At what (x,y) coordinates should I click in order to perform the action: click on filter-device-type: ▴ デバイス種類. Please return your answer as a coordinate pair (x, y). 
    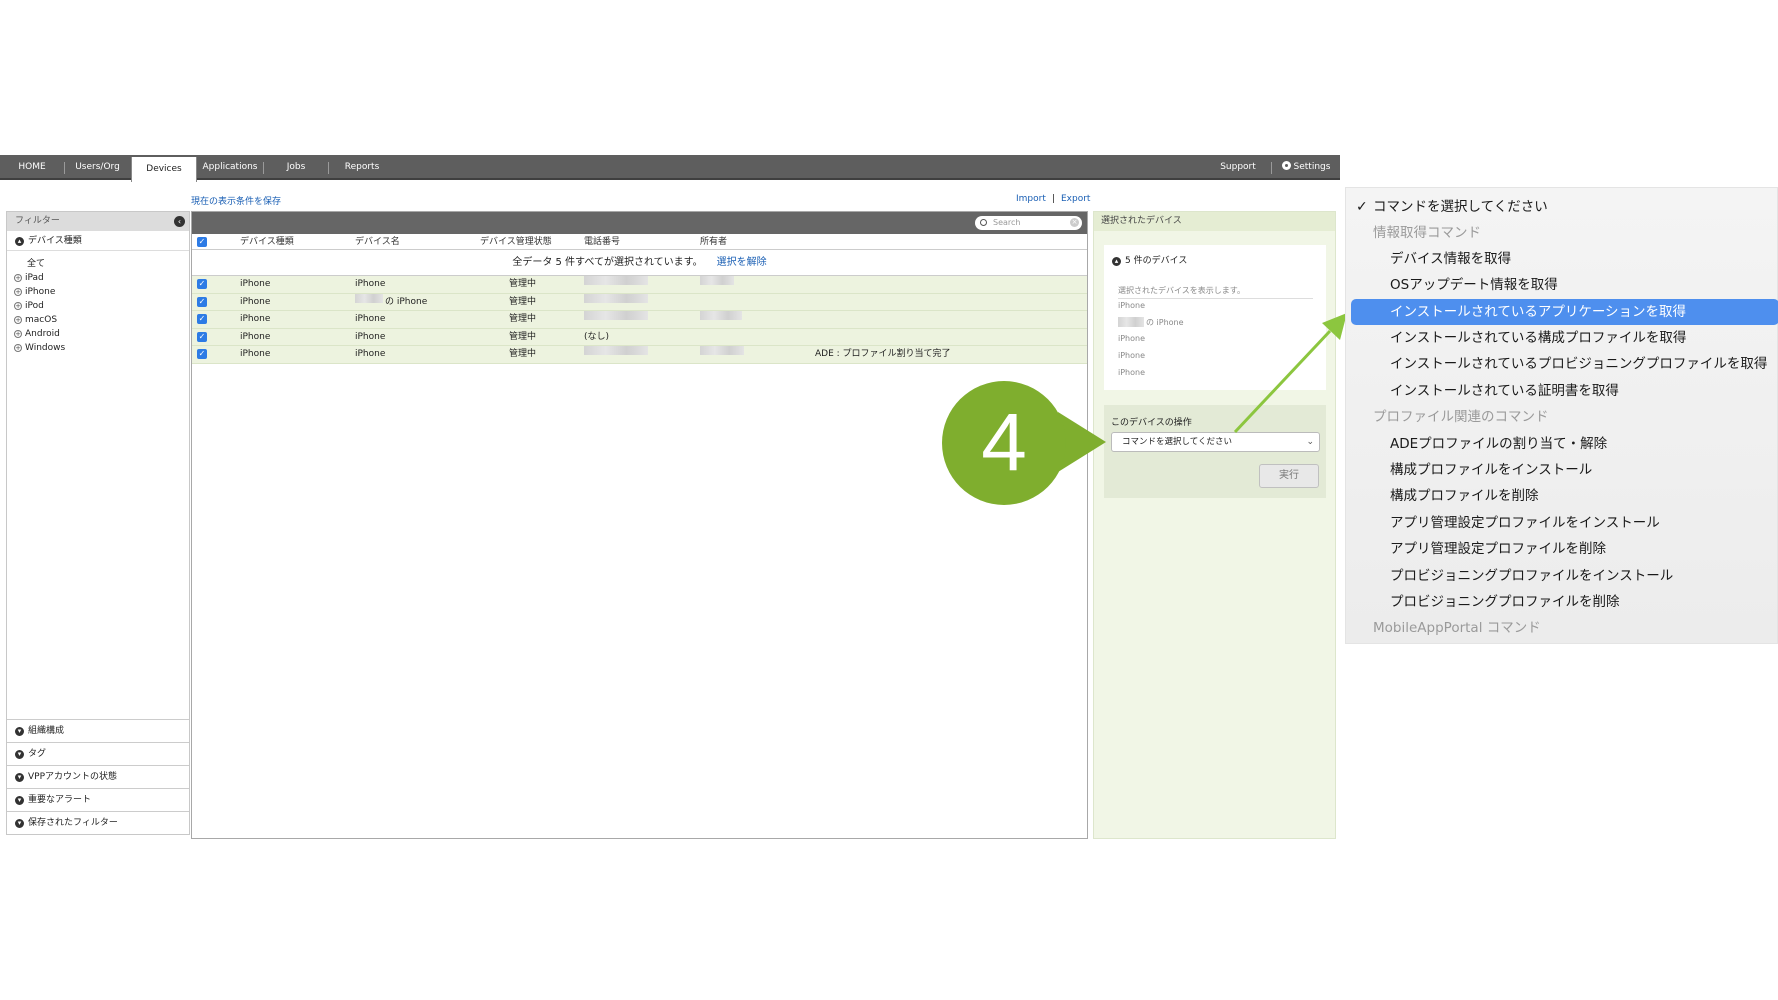
    Looking at the image, I should click on (98, 241).